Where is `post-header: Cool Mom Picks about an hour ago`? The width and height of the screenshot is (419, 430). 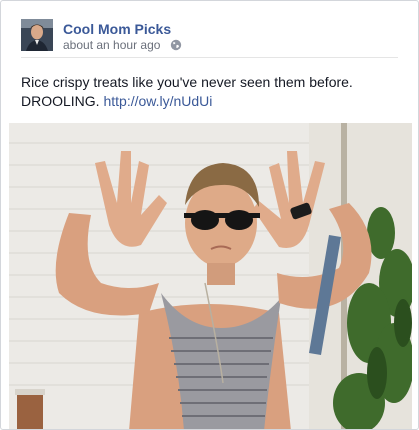
post-header: Cool Mom Picks about an hour ago is located at coordinates (214, 37).